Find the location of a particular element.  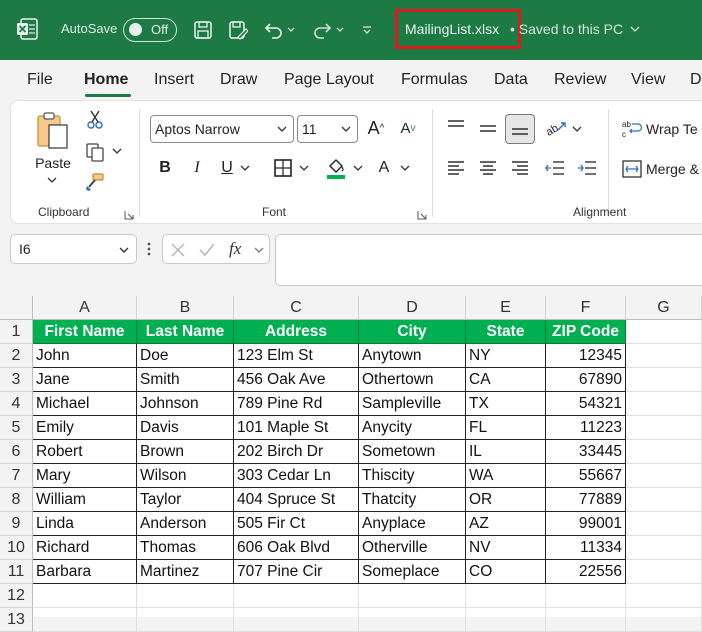

tab-home: Home is located at coordinates (106, 80).